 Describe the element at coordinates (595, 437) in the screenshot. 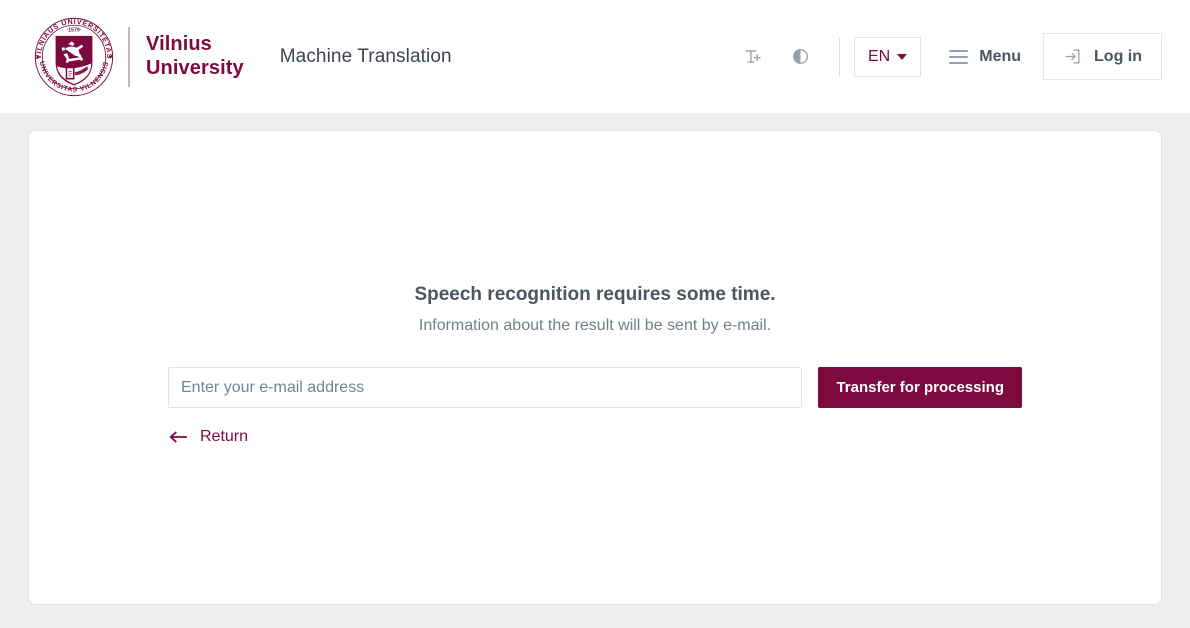

I see `return-row: Return` at that location.